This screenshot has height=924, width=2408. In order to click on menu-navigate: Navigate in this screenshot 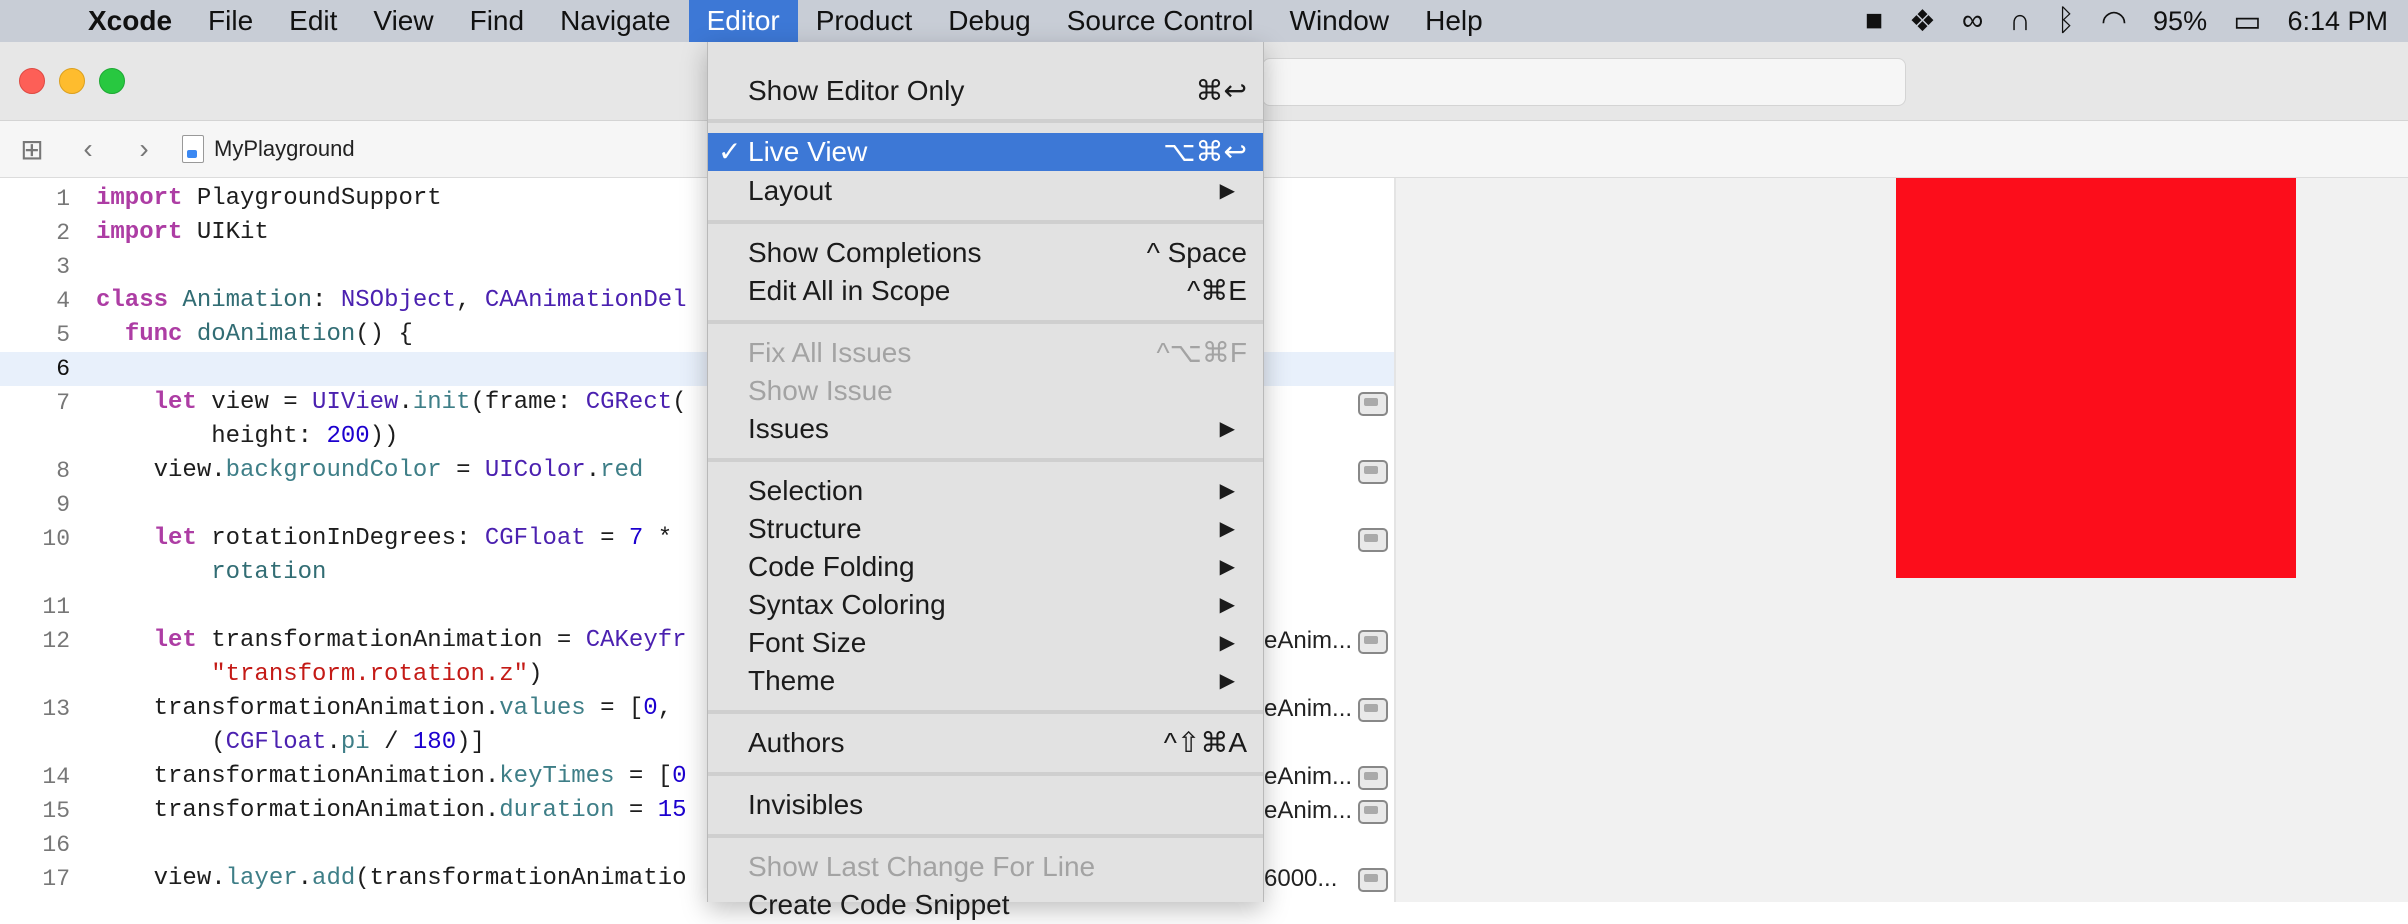, I will do `click(615, 21)`.